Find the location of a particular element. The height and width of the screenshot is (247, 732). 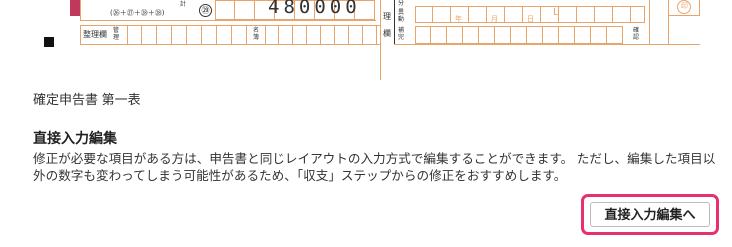

edit-button-highlight: 直接入力編集へ is located at coordinates (650, 214).